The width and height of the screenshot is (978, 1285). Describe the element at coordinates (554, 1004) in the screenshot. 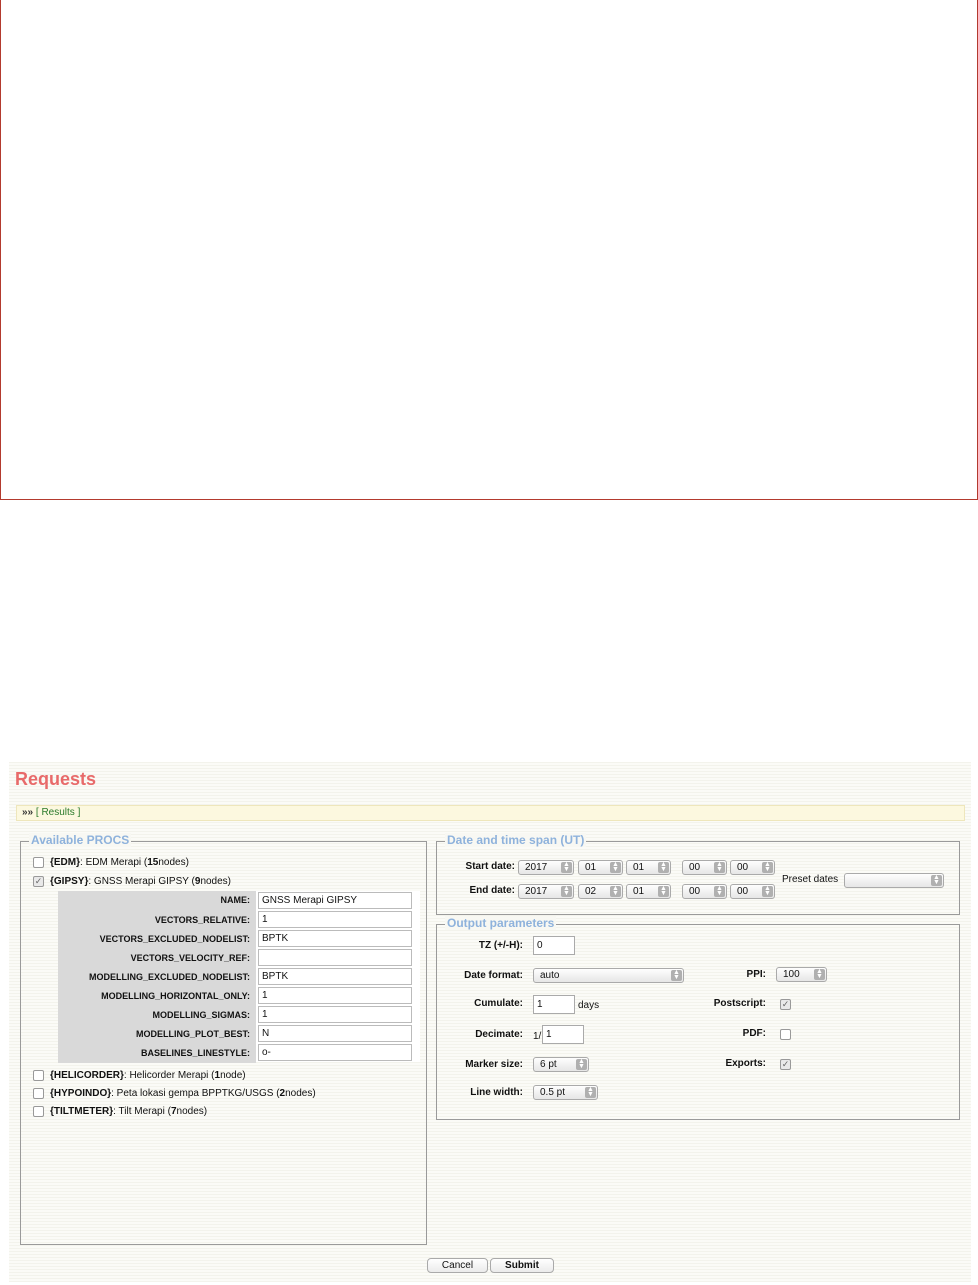

I see `cumulate-input: 1` at that location.